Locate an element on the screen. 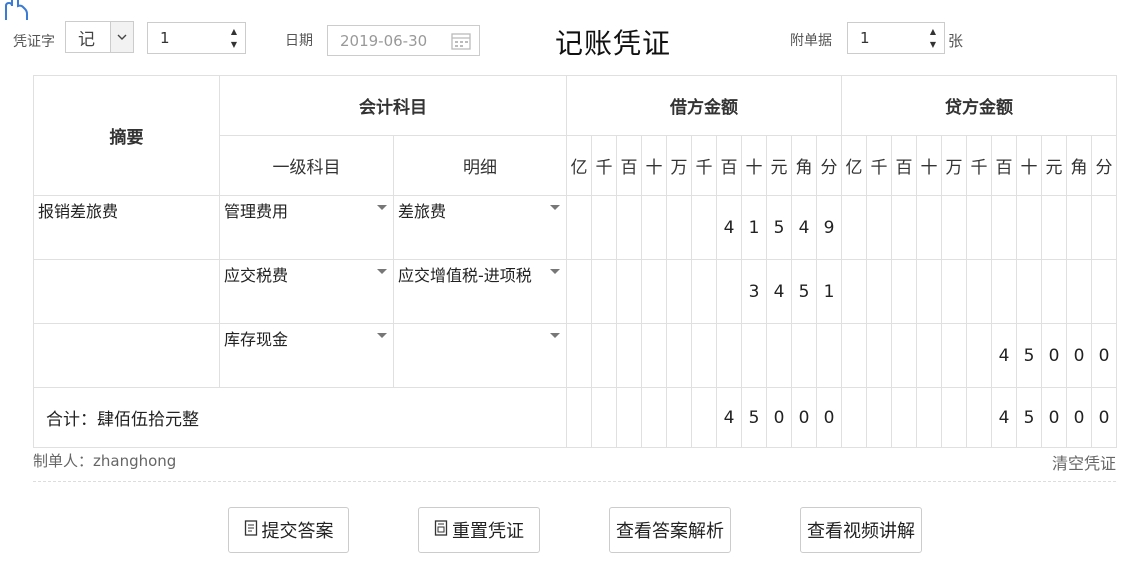  reset-voucher-button: 重置凭证 is located at coordinates (479, 530).